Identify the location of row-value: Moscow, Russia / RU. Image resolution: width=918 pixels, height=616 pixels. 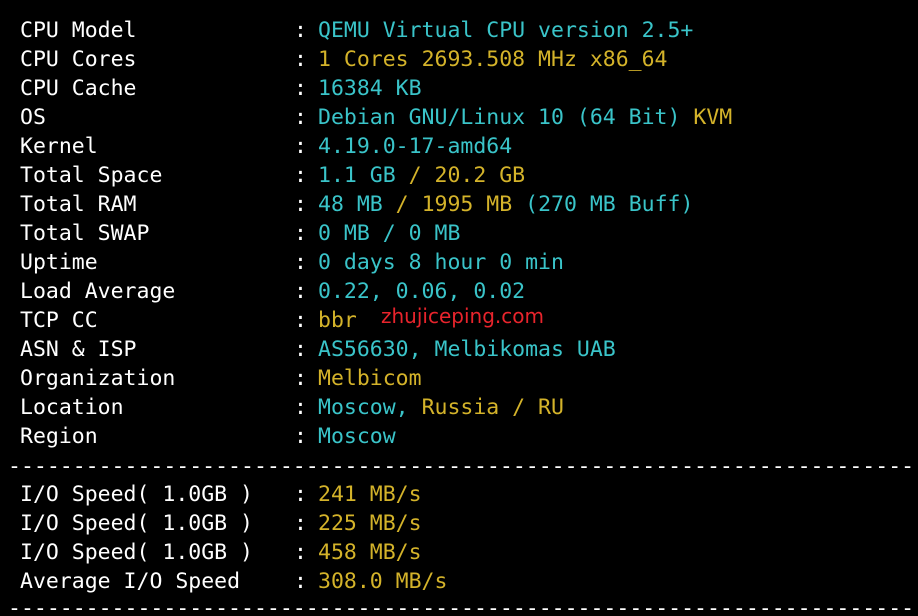
(441, 407).